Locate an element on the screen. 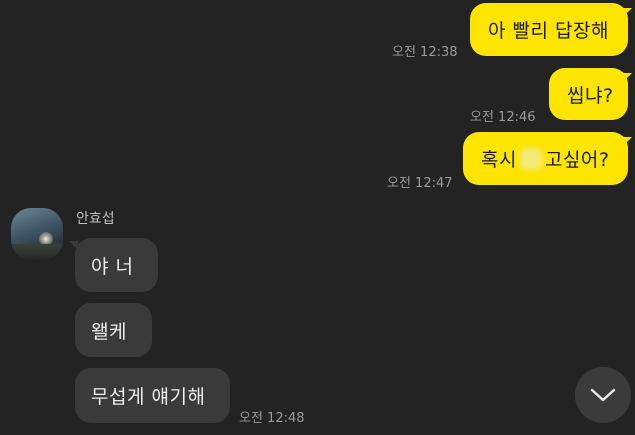 Image resolution: width=635 pixels, height=435 pixels. my-message-bubble: 혹시 고싶어? is located at coordinates (545, 158).